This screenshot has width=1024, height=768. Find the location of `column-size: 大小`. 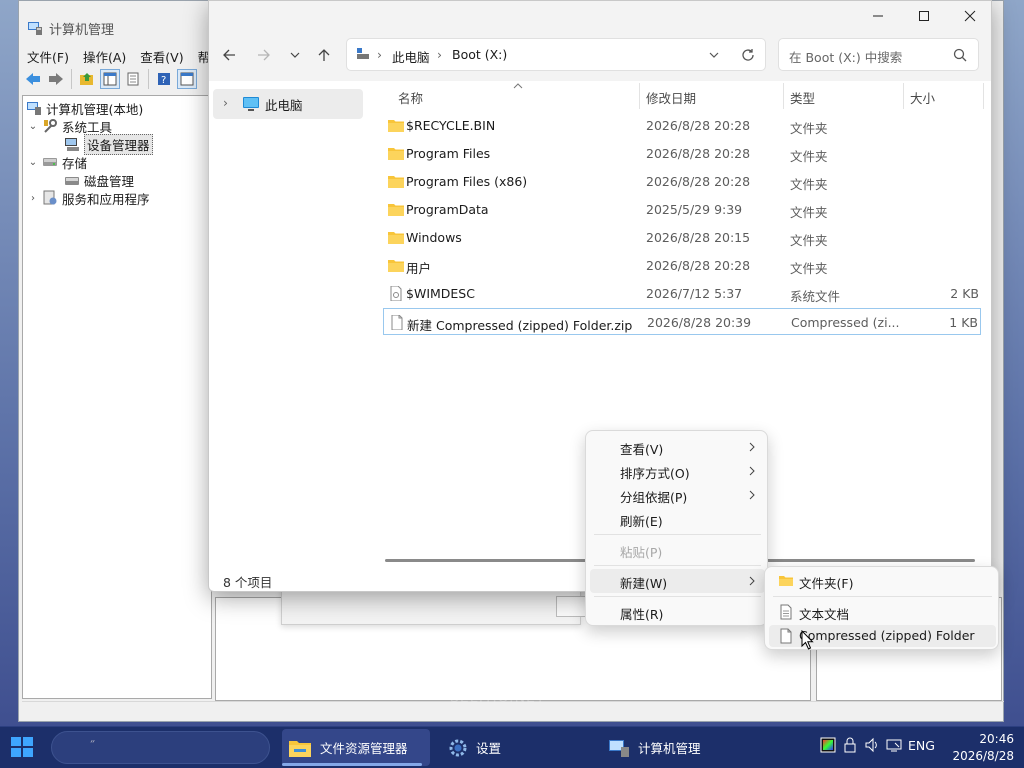

column-size: 大小 is located at coordinates (922, 97).